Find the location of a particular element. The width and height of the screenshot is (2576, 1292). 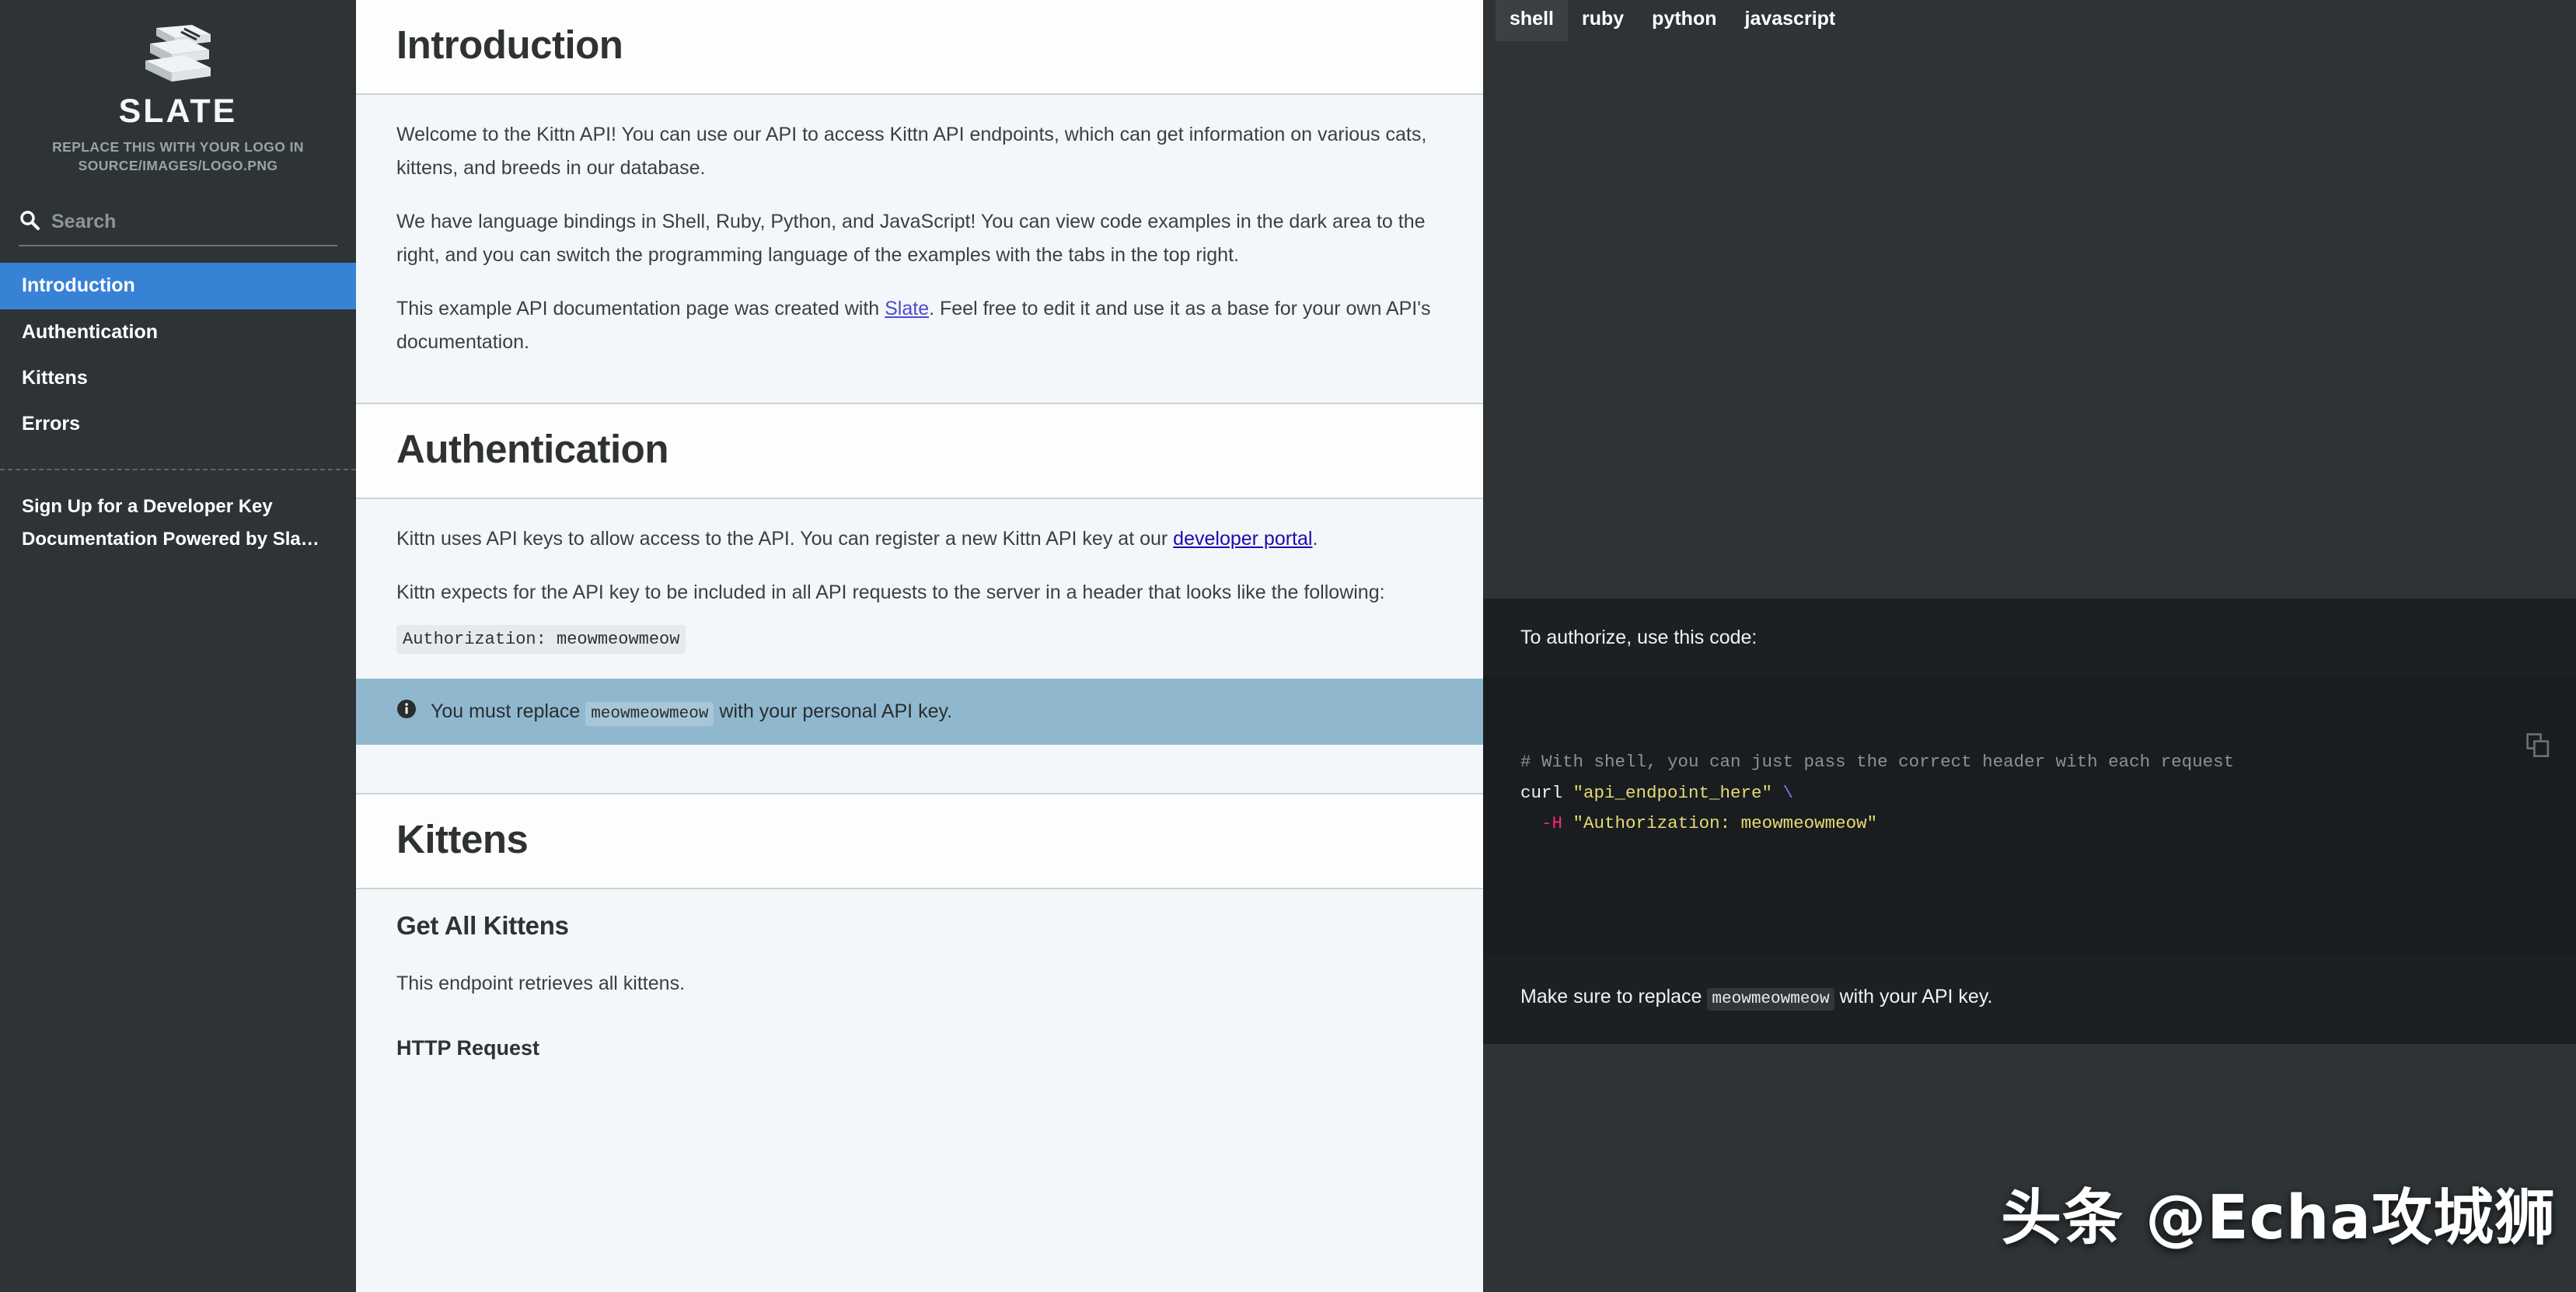

sidebar-item-kittens: Kittens is located at coordinates (178, 378).